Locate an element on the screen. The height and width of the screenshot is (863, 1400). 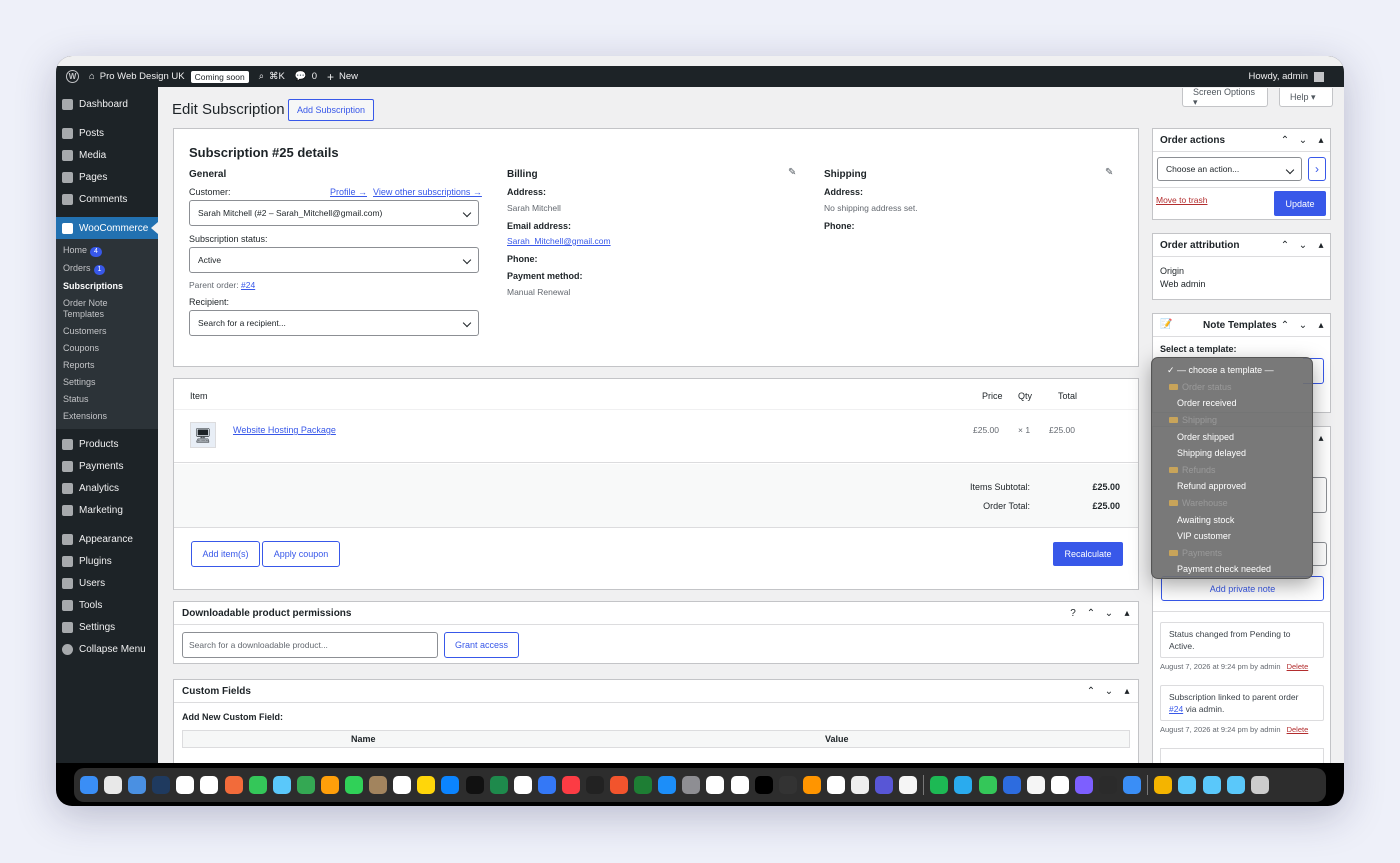
submenu-coupons: Coupons is located at coordinates (107, 348).